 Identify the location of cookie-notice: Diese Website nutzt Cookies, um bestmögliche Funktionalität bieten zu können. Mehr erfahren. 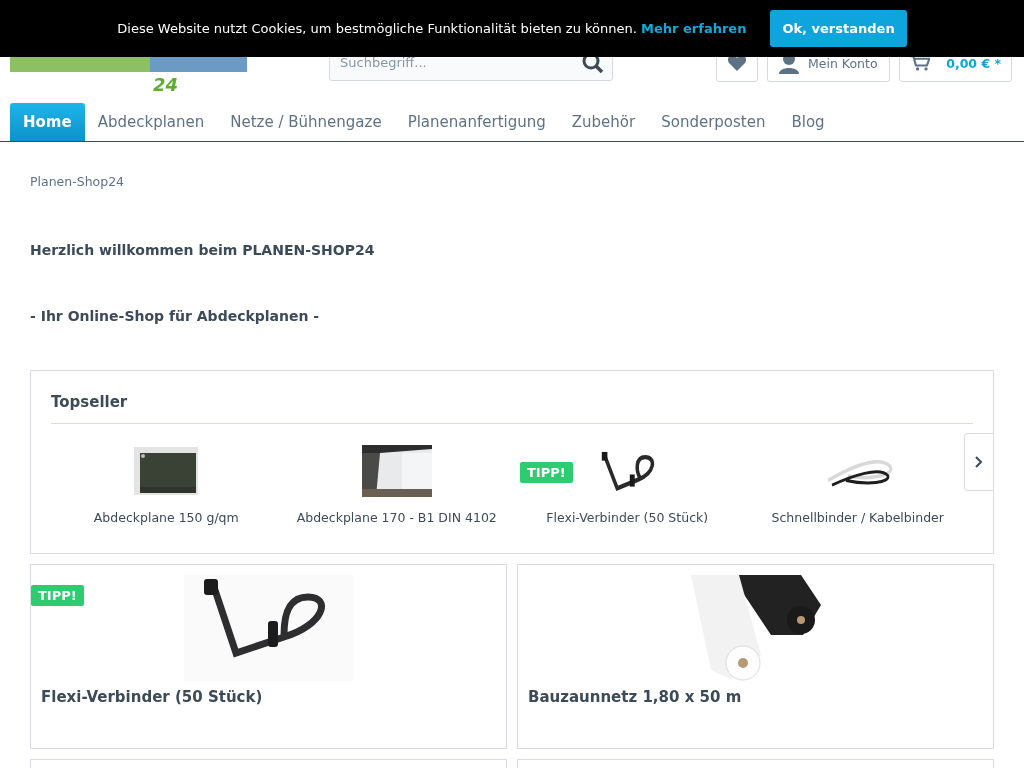
(432, 28).